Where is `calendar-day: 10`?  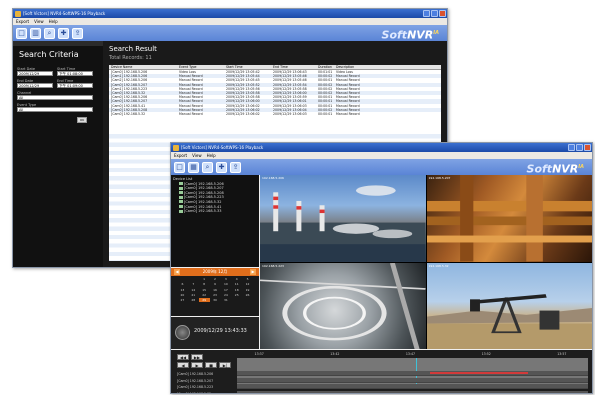
calendar-day: 10 is located at coordinates (225, 284).